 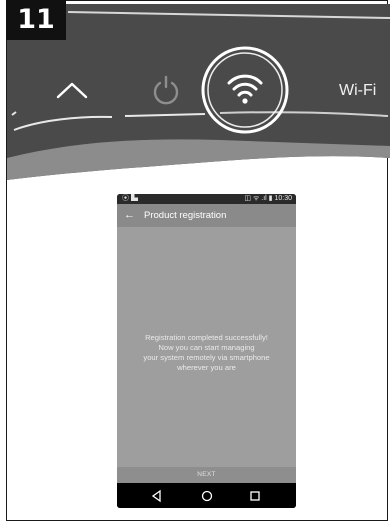 What do you see at coordinates (206, 199) in the screenshot?
I see `status-bar: ⦿ ▙ ◫ ᯤ .ıl ▮ 10:30` at bounding box center [206, 199].